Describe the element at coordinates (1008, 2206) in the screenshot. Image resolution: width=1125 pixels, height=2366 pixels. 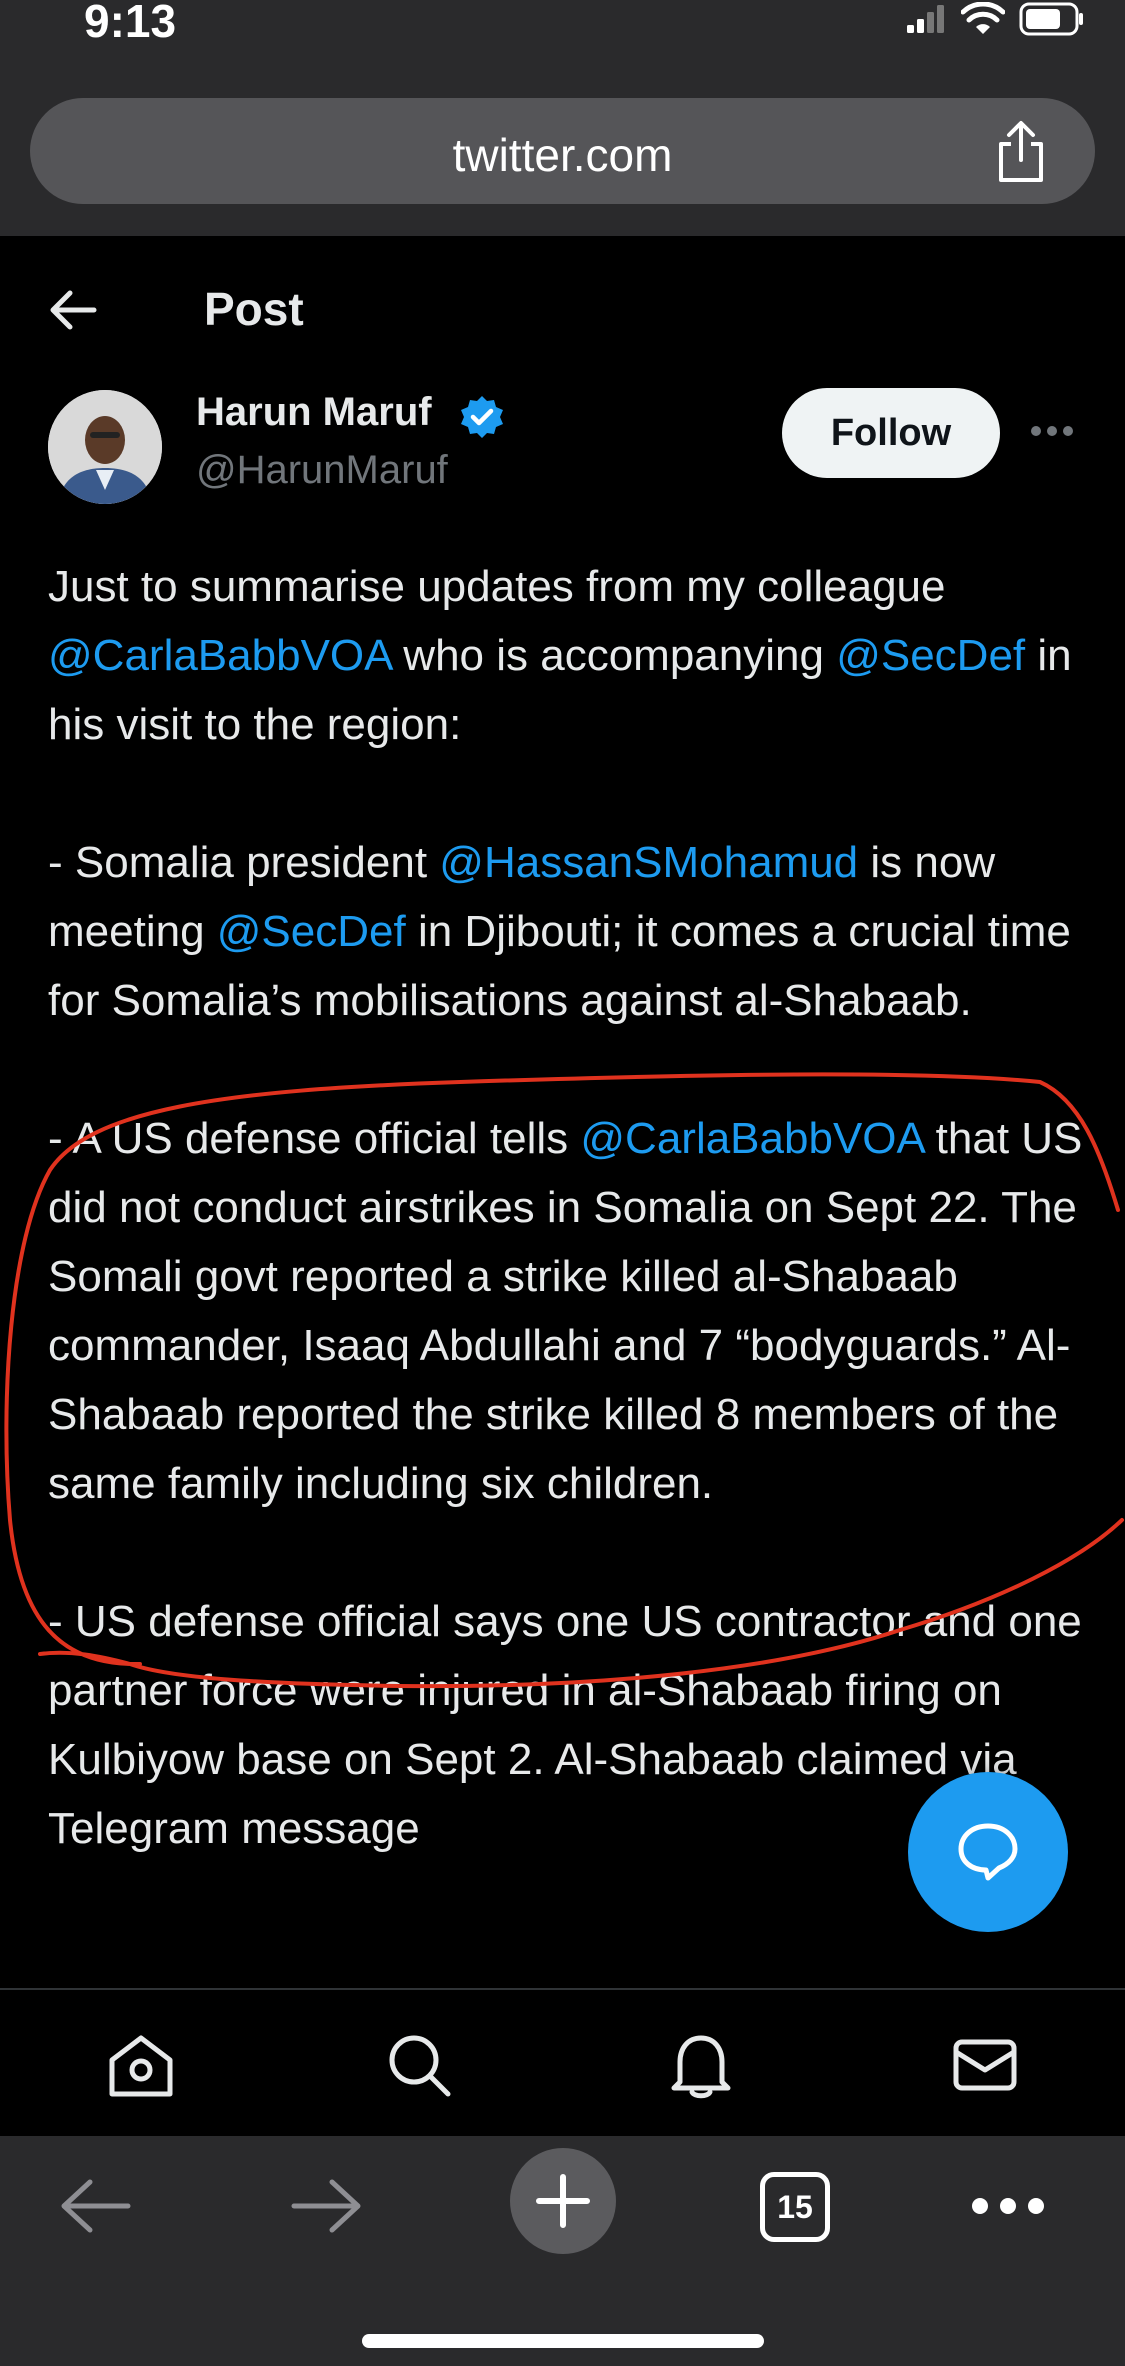
I see `browser-more-icon` at that location.